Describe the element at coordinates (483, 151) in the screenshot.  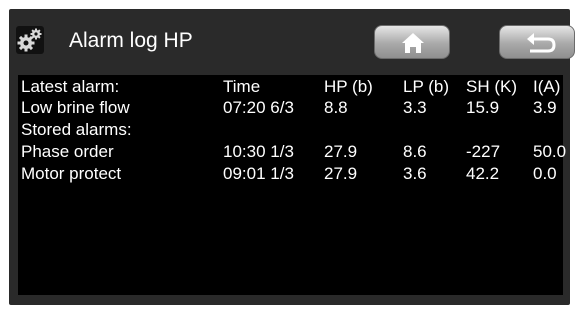
I see `alarm-sh: -227` at that location.